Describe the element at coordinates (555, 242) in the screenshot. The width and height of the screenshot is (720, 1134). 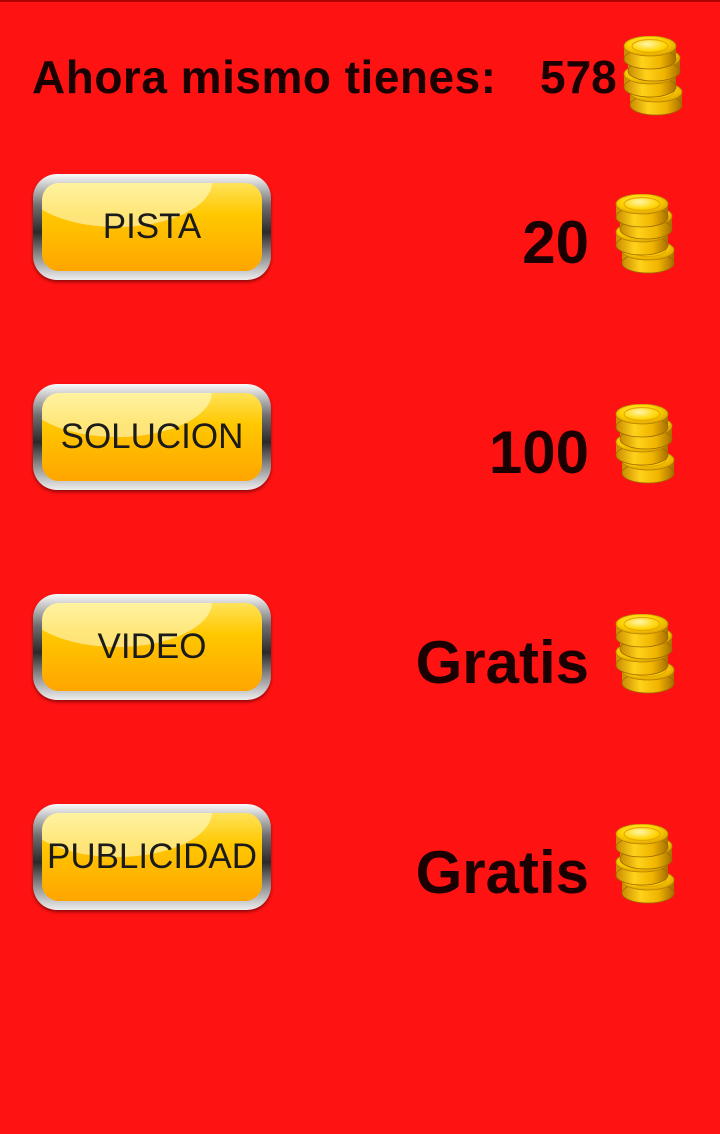
I see `pista-cost: 20` at that location.